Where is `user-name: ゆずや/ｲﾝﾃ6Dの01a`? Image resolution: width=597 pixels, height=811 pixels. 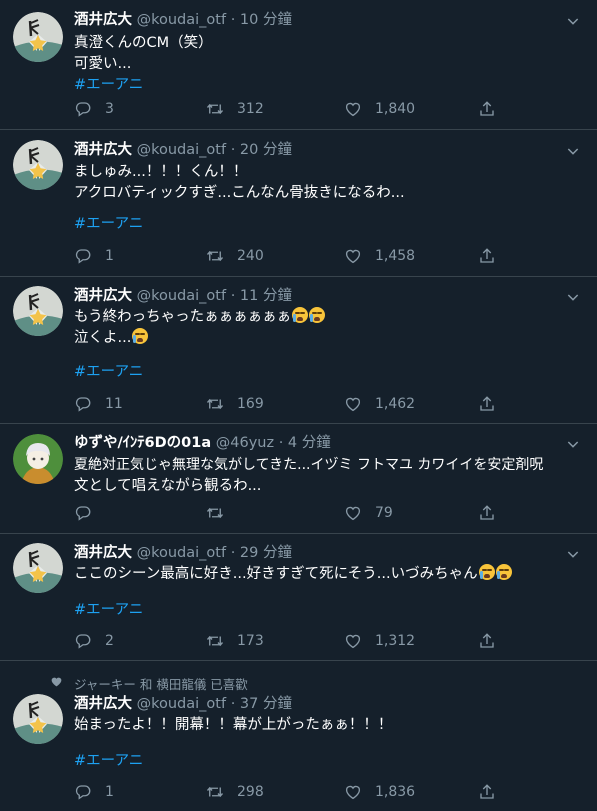
user-name: ゆずや/ｲﾝﾃ6Dの01a is located at coordinates (142, 443).